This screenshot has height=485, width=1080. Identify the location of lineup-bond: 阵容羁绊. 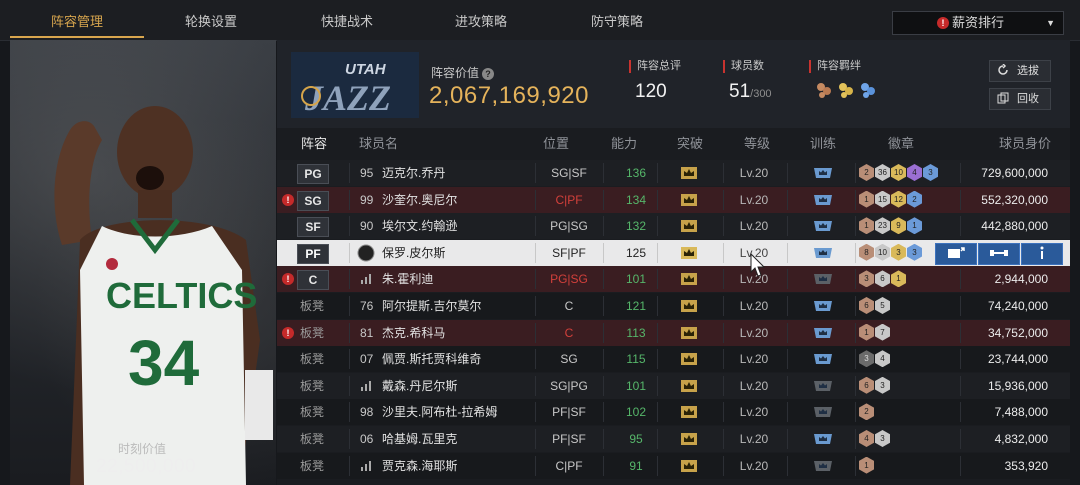
(843, 79).